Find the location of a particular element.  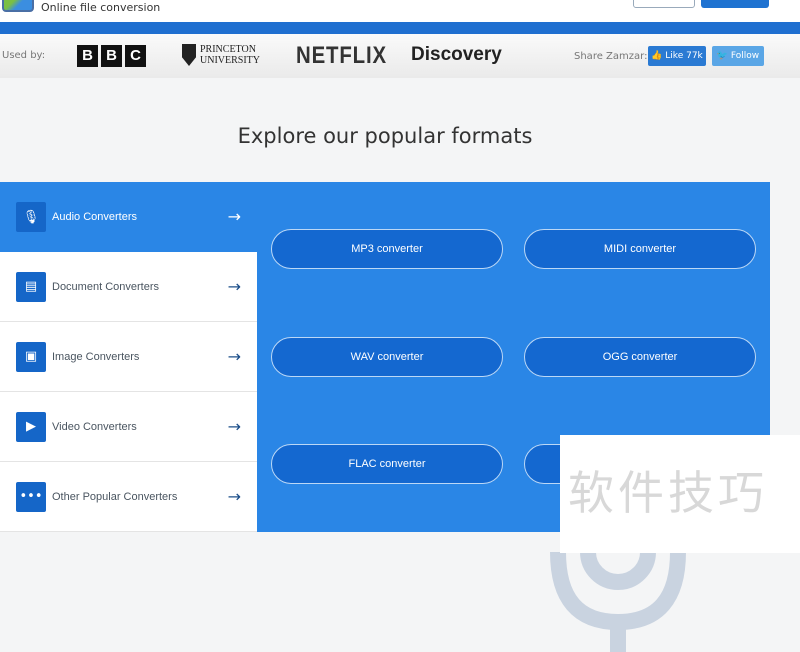

wav-converter-button: WAV converter is located at coordinates (387, 357).